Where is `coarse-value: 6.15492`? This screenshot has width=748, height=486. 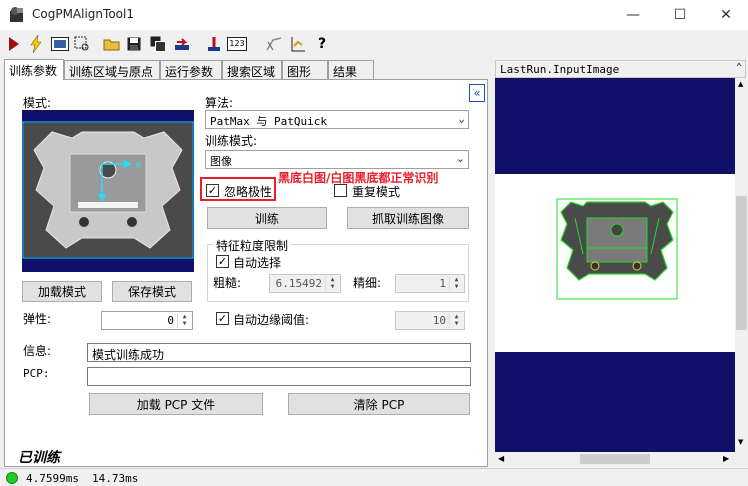 coarse-value: 6.15492 is located at coordinates (298, 283).